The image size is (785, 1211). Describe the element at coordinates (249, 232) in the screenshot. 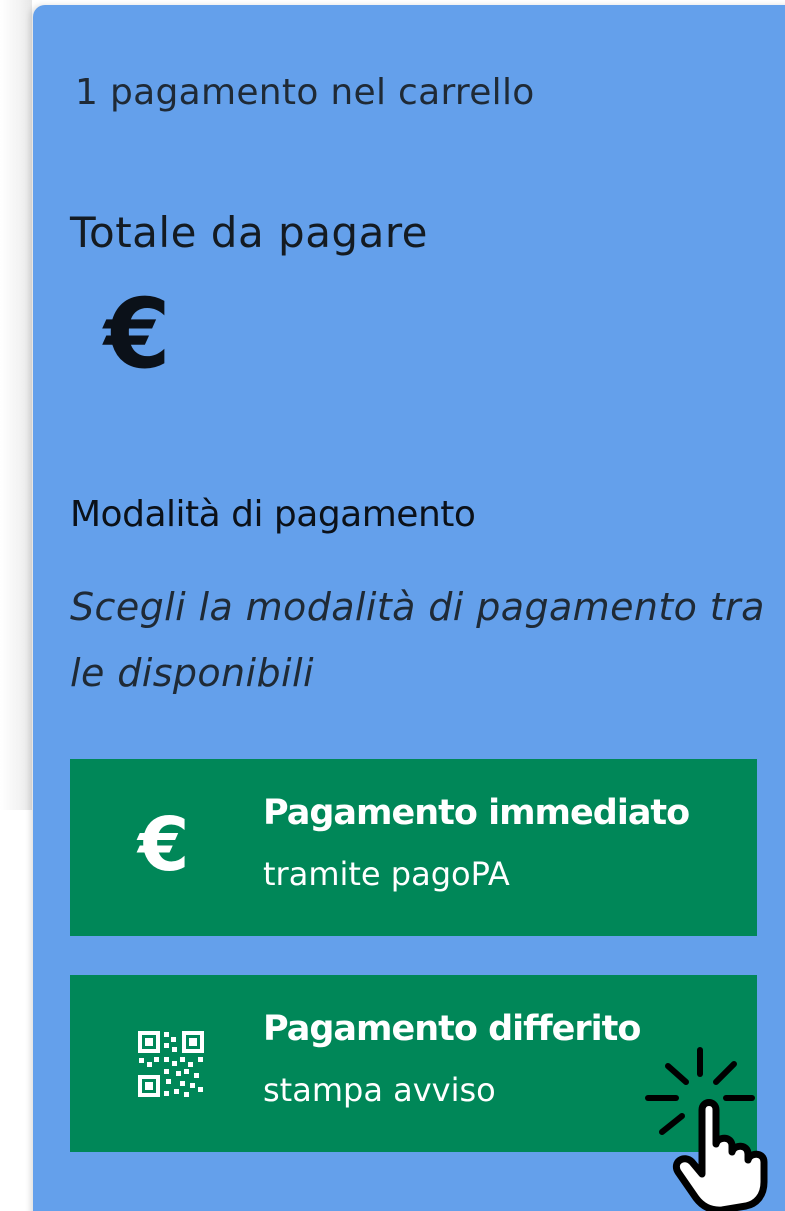

I see `total-label: Totale da pagare` at that location.